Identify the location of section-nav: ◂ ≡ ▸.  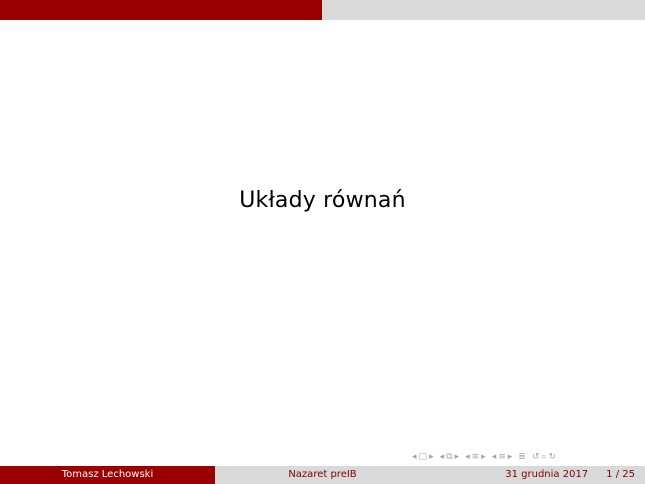
(475, 457).